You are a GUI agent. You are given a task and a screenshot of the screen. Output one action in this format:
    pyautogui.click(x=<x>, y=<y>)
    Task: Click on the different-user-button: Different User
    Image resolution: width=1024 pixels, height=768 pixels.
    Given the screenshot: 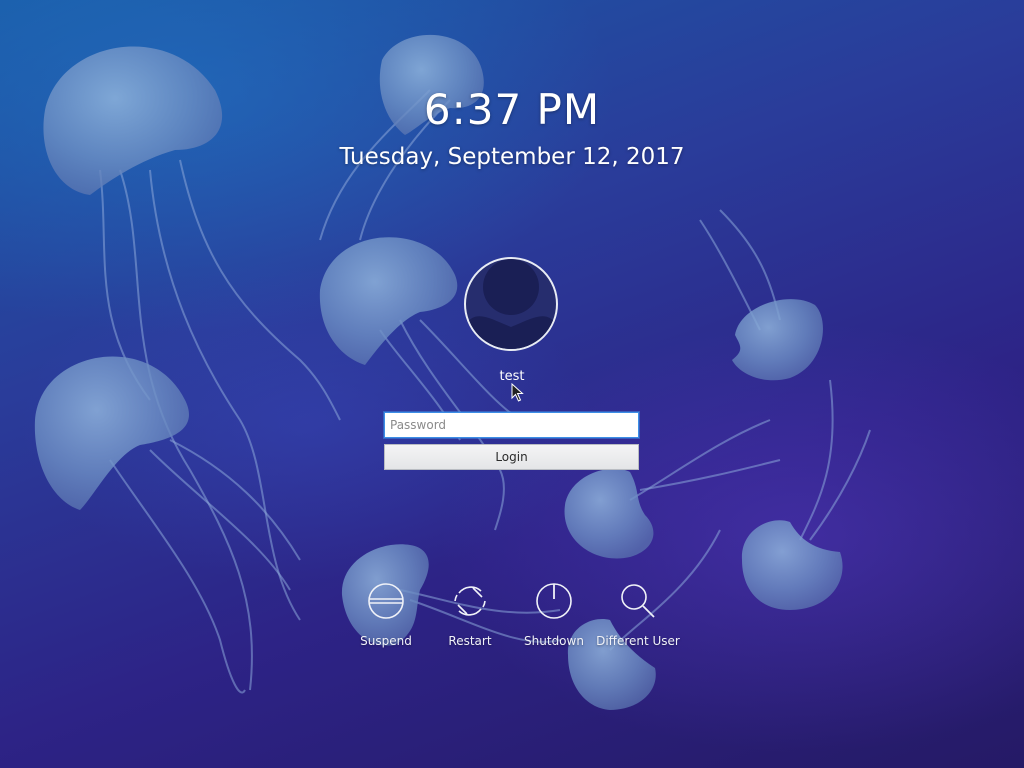 What is the action you would take?
    pyautogui.click(x=638, y=615)
    